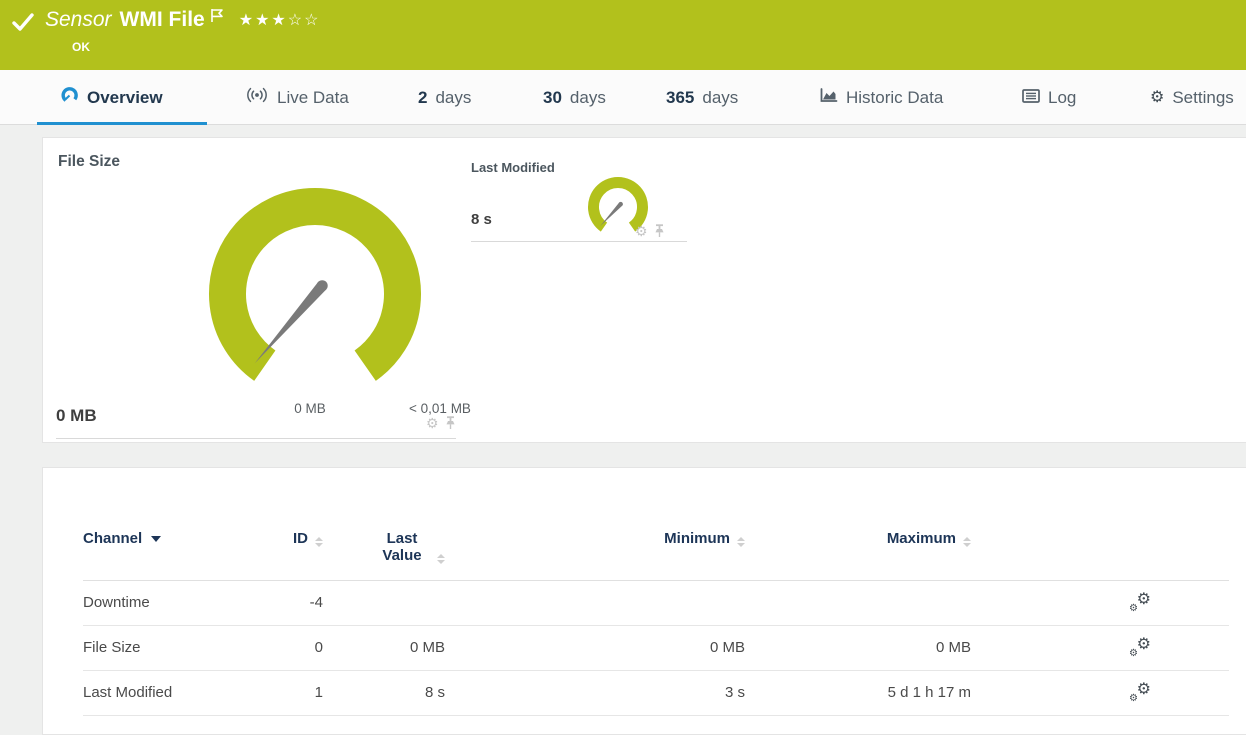 Image resolution: width=1246 pixels, height=735 pixels. I want to click on tab-live-data: Live Data, so click(297, 97).